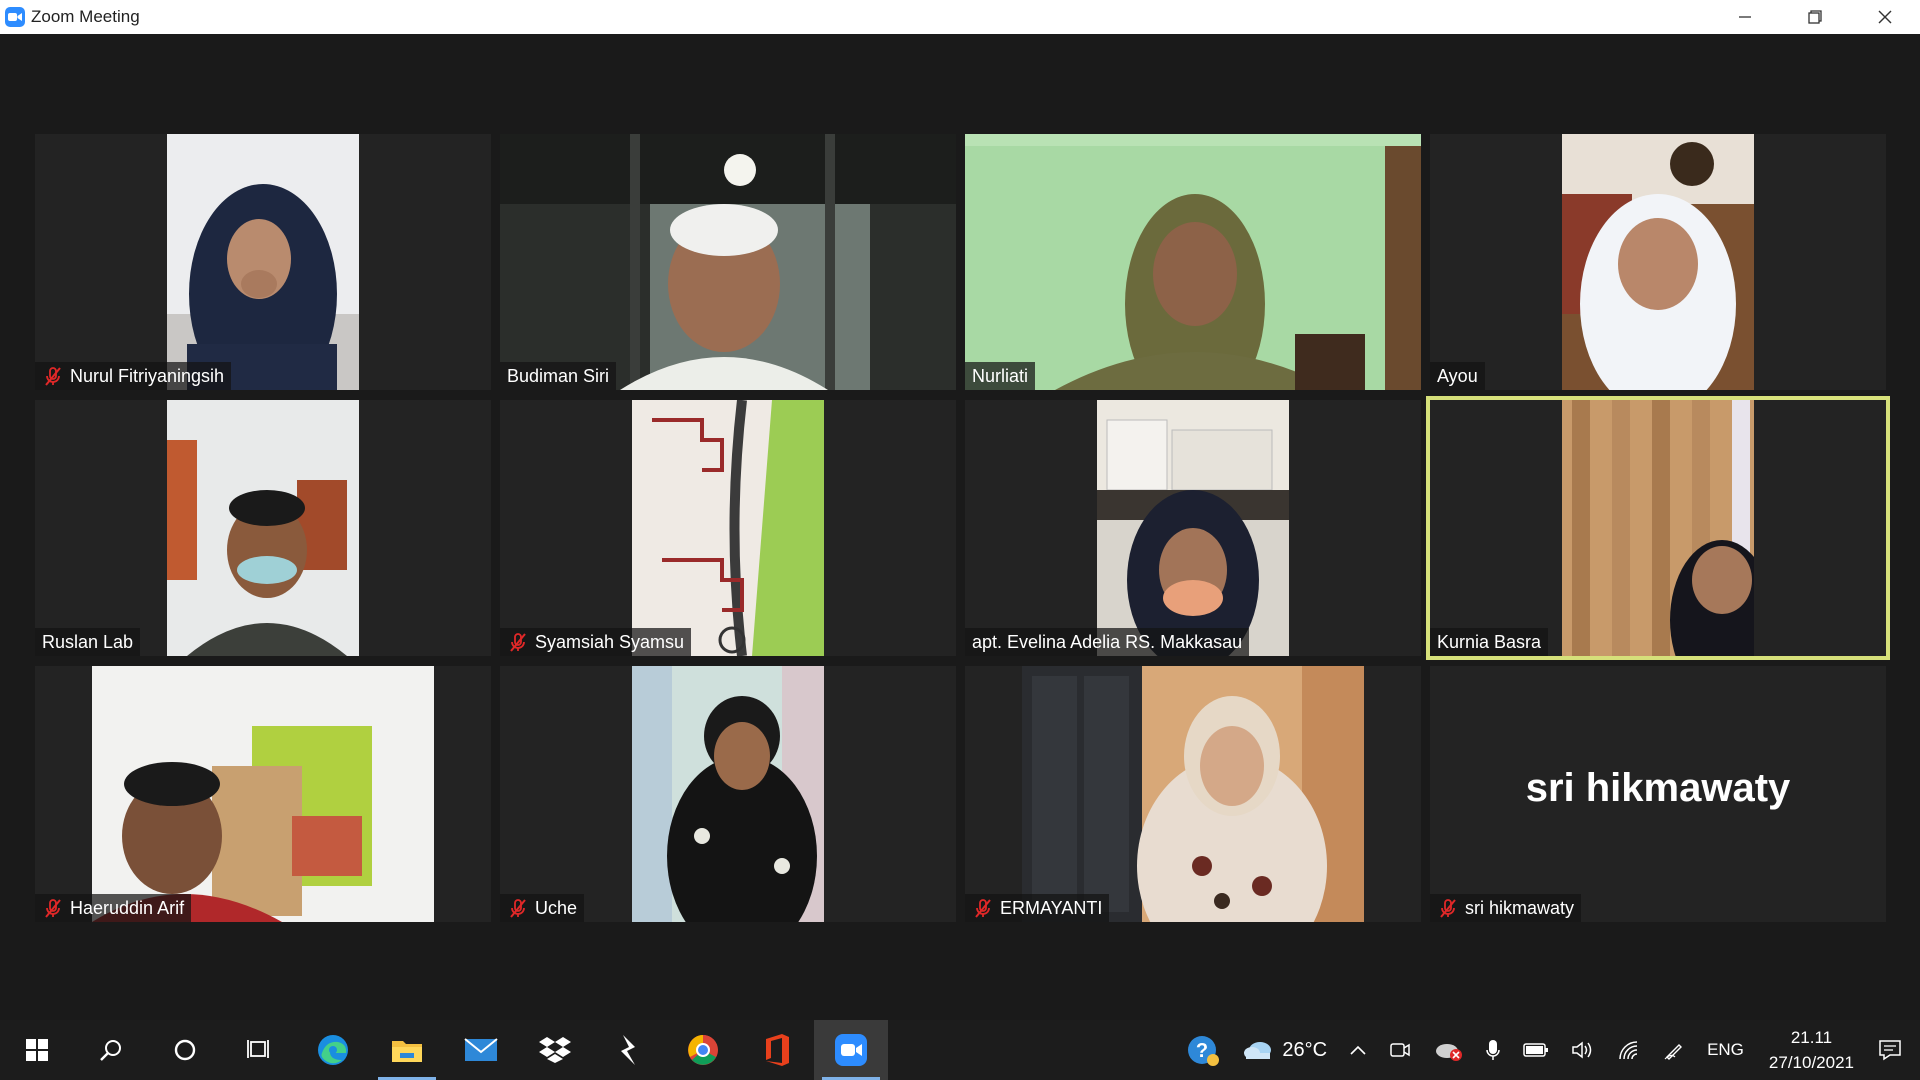 This screenshot has height=1080, width=1920. What do you see at coordinates (851, 1050) in the screenshot?
I see `zoom-taskbar-icon` at bounding box center [851, 1050].